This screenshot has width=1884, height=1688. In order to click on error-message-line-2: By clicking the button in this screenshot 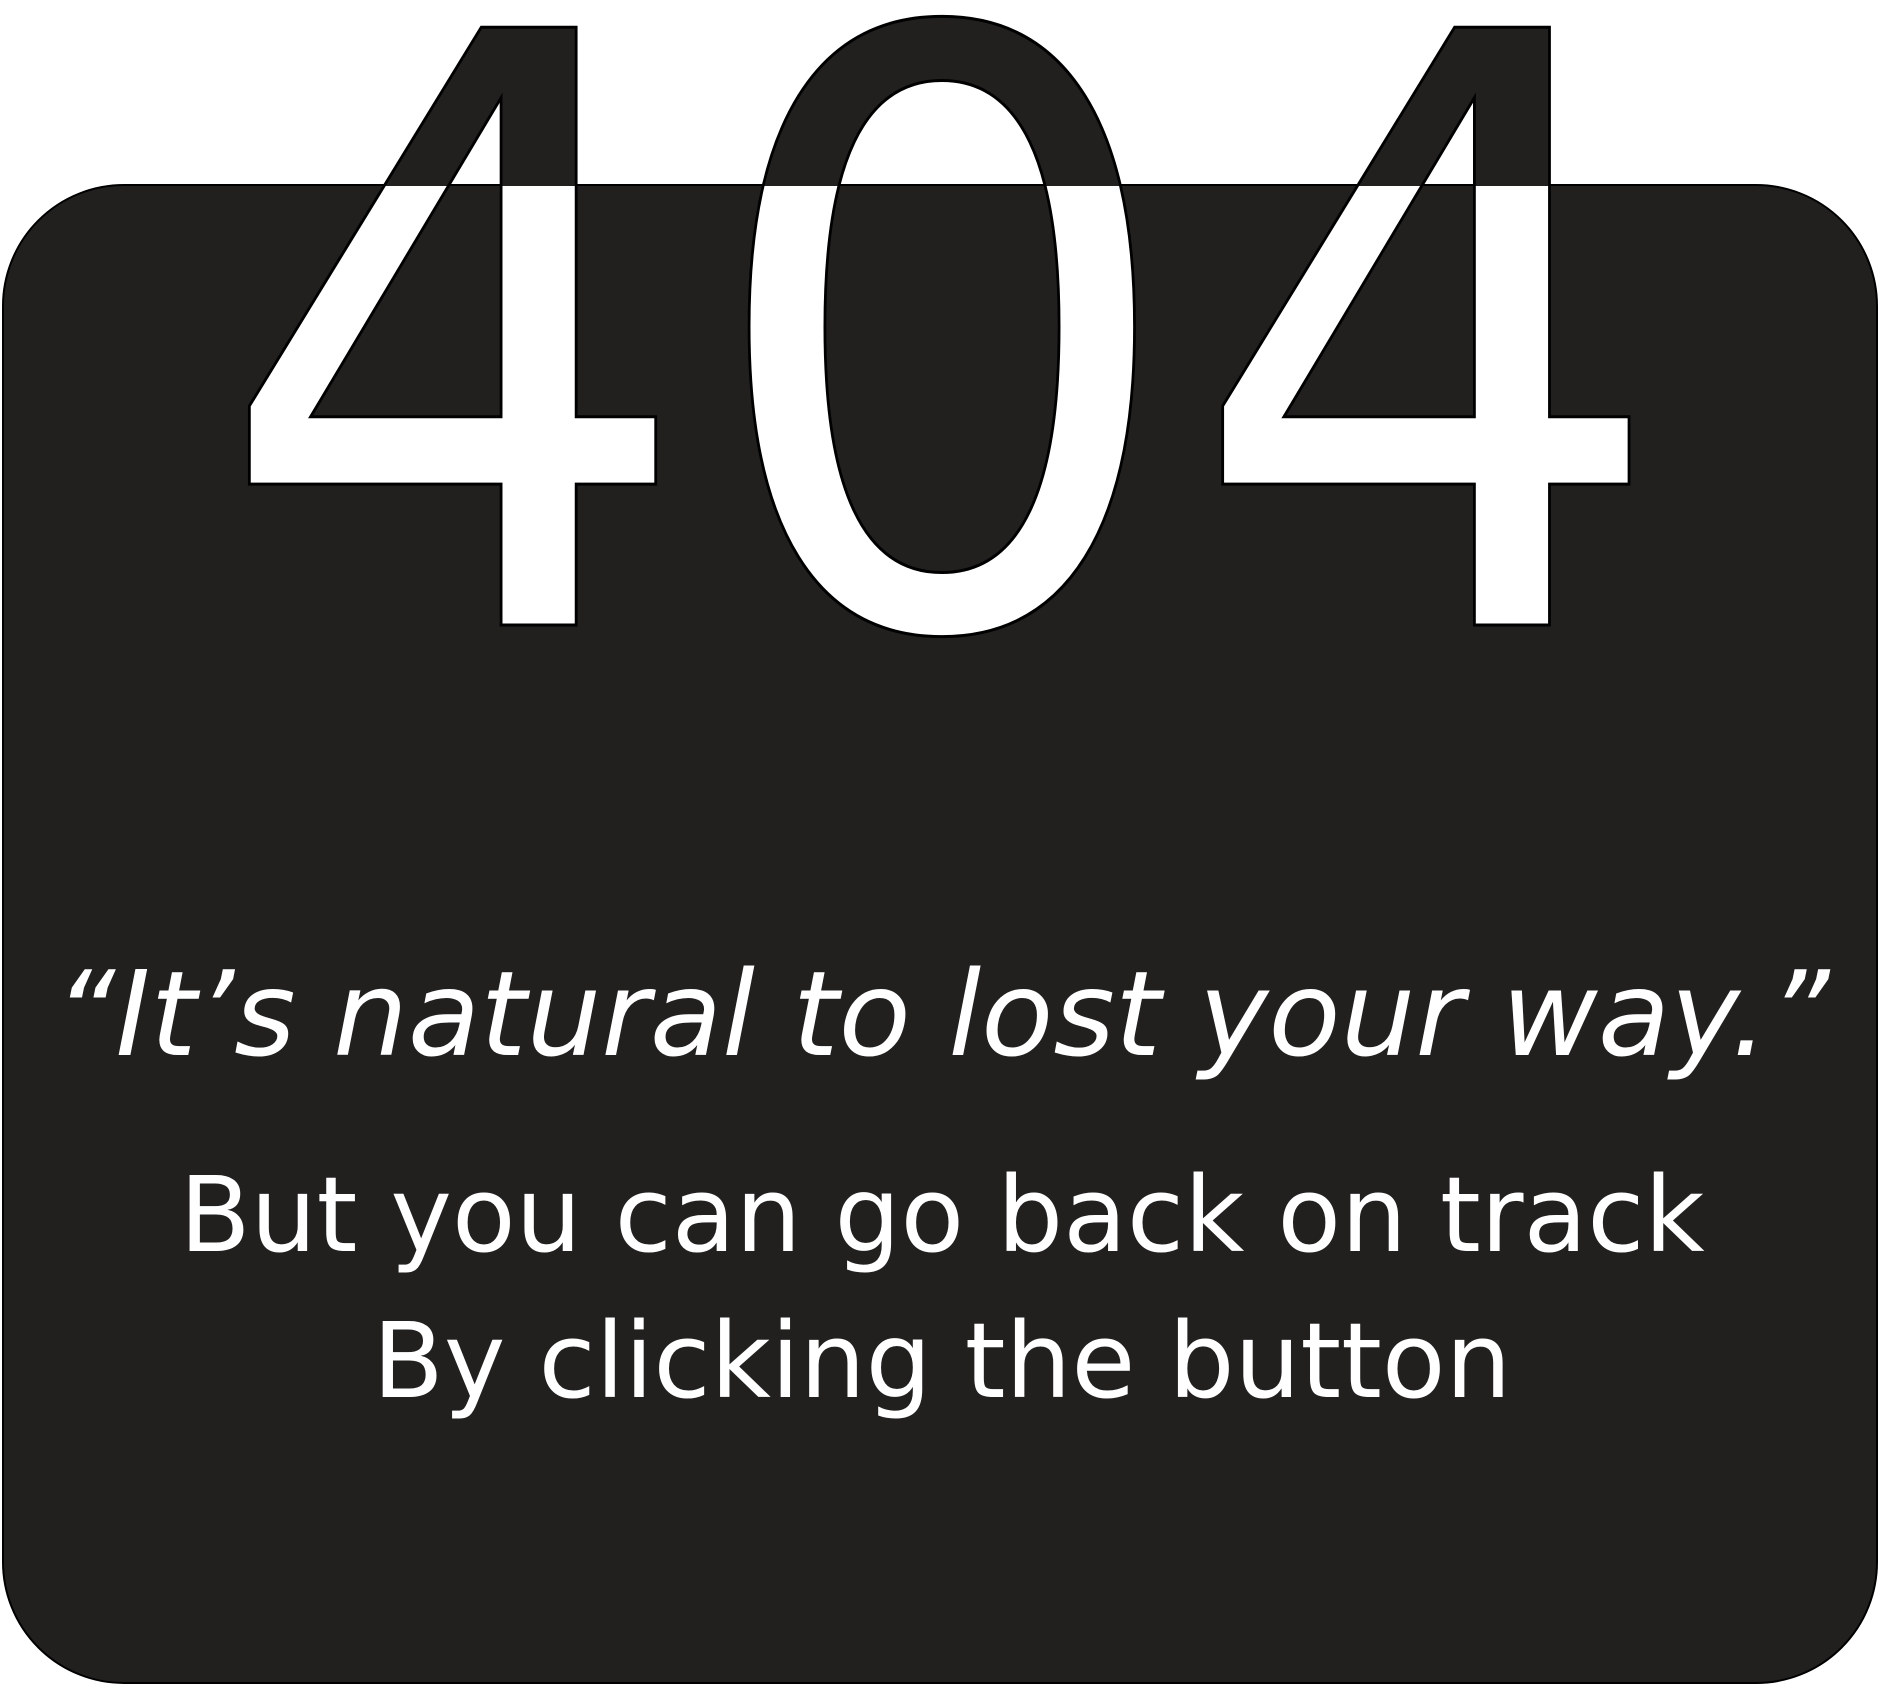, I will do `click(942, 1361)`.